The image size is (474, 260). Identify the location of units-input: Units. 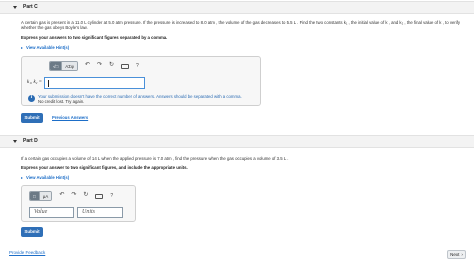
(100, 212).